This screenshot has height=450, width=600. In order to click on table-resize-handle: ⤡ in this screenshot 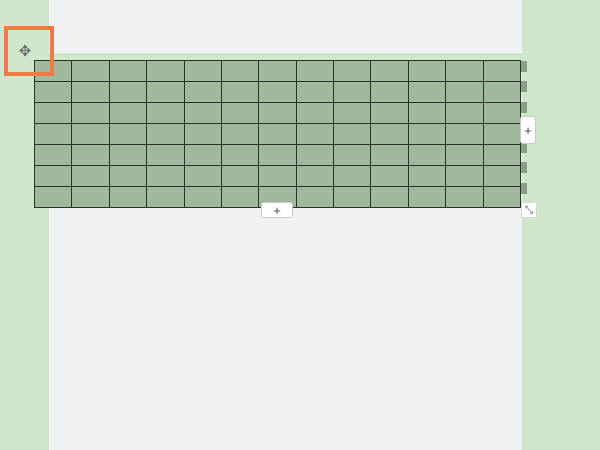, I will do `click(529, 210)`.